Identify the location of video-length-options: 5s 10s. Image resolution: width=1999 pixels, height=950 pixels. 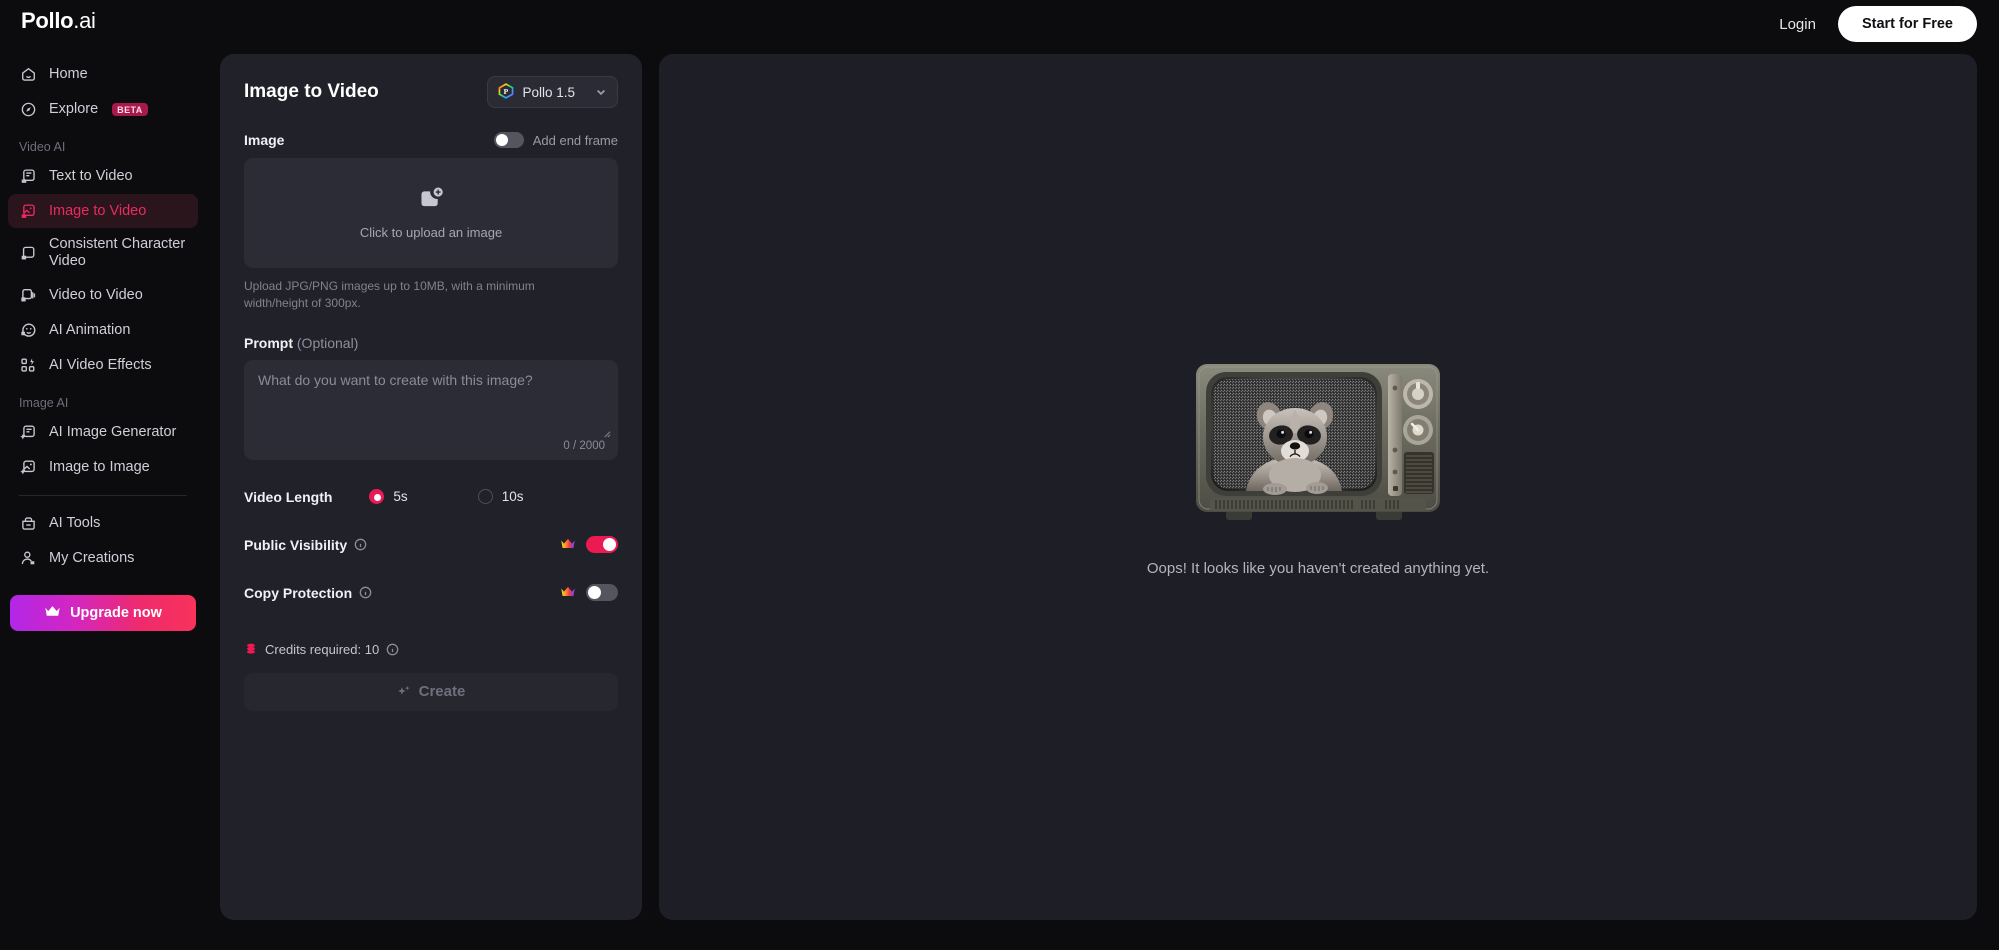
(446, 497).